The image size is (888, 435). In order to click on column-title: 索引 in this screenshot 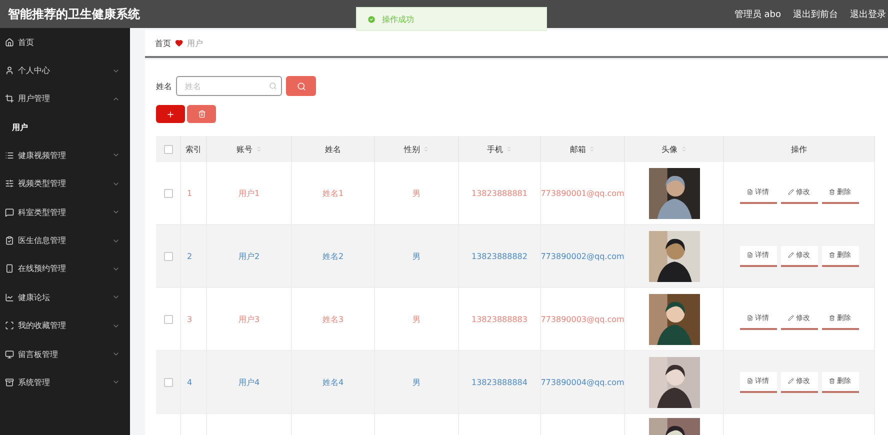, I will do `click(194, 149)`.